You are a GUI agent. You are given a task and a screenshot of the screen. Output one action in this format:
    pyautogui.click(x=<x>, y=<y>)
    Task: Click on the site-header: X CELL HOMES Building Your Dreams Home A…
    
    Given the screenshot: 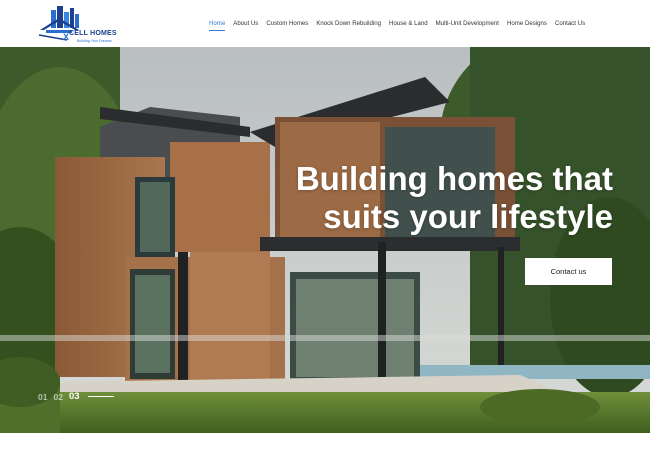 What is the action you would take?
    pyautogui.click(x=325, y=23)
    